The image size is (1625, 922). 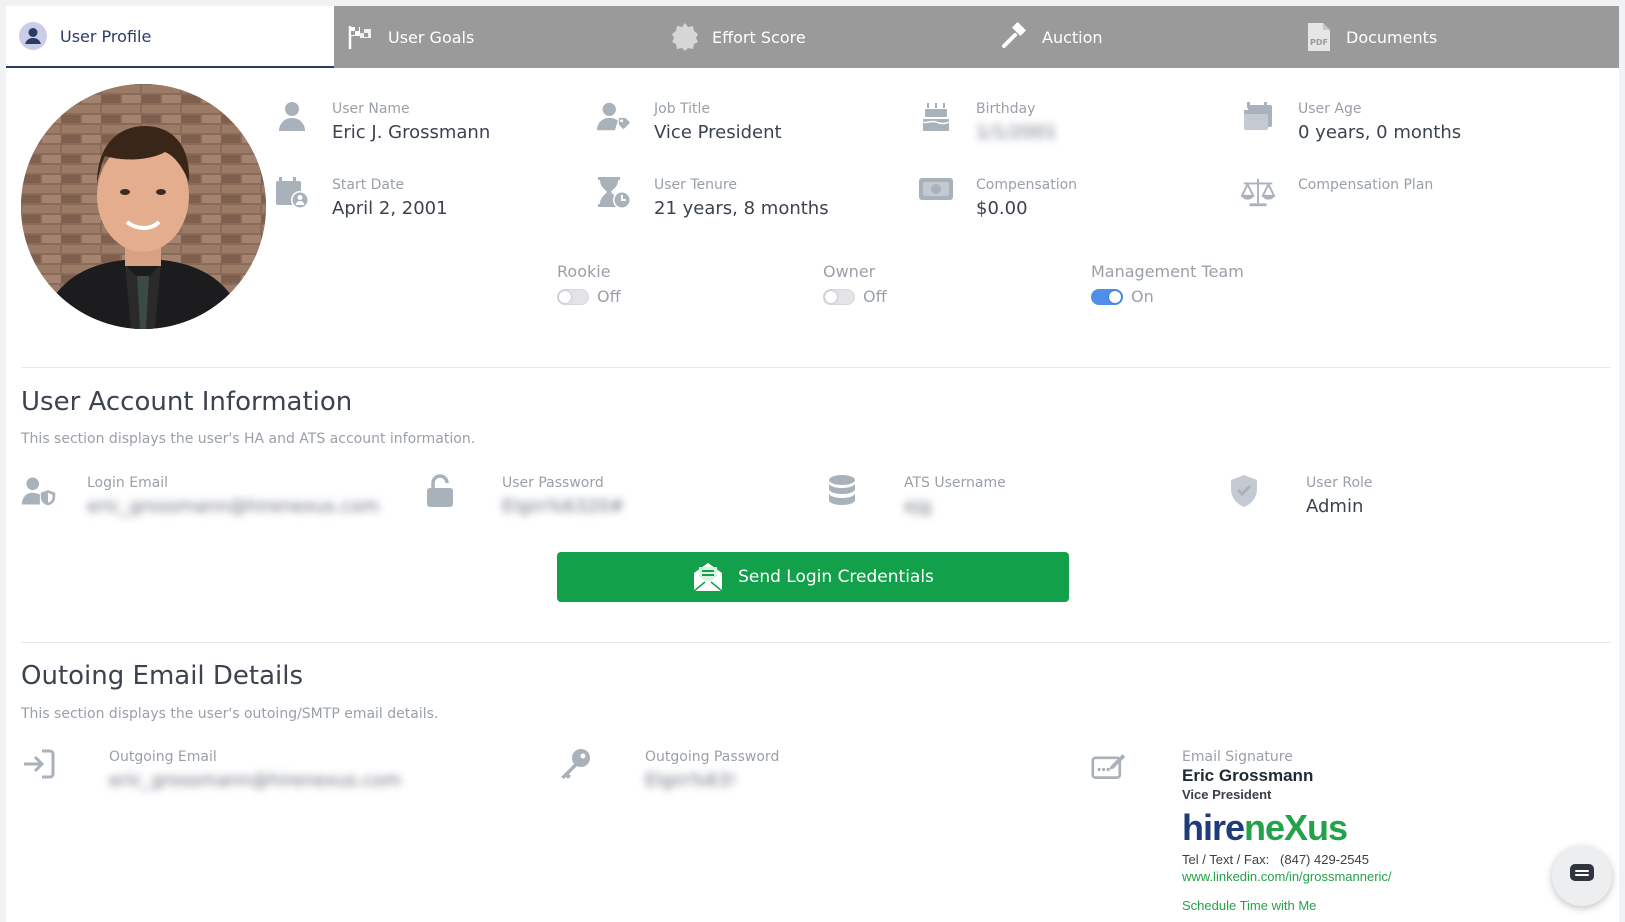 I want to click on signature-title: Vice President, so click(x=1227, y=794).